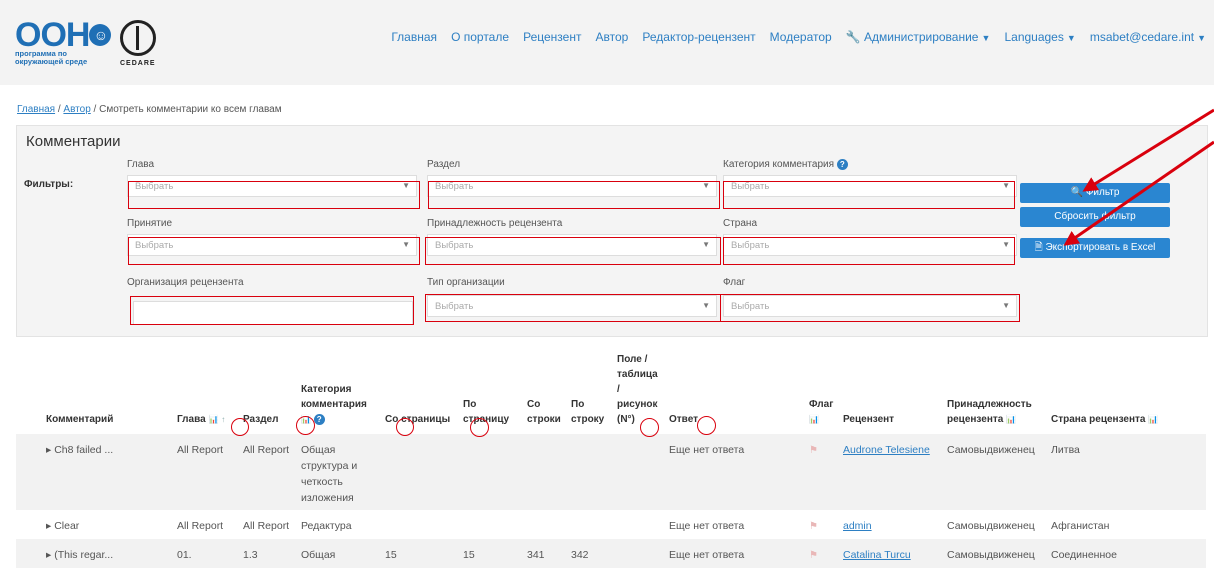 Image resolution: width=1214 pixels, height=568 pixels. Describe the element at coordinates (1148, 150) in the screenshot. I see `arrow-to-filter-button` at that location.